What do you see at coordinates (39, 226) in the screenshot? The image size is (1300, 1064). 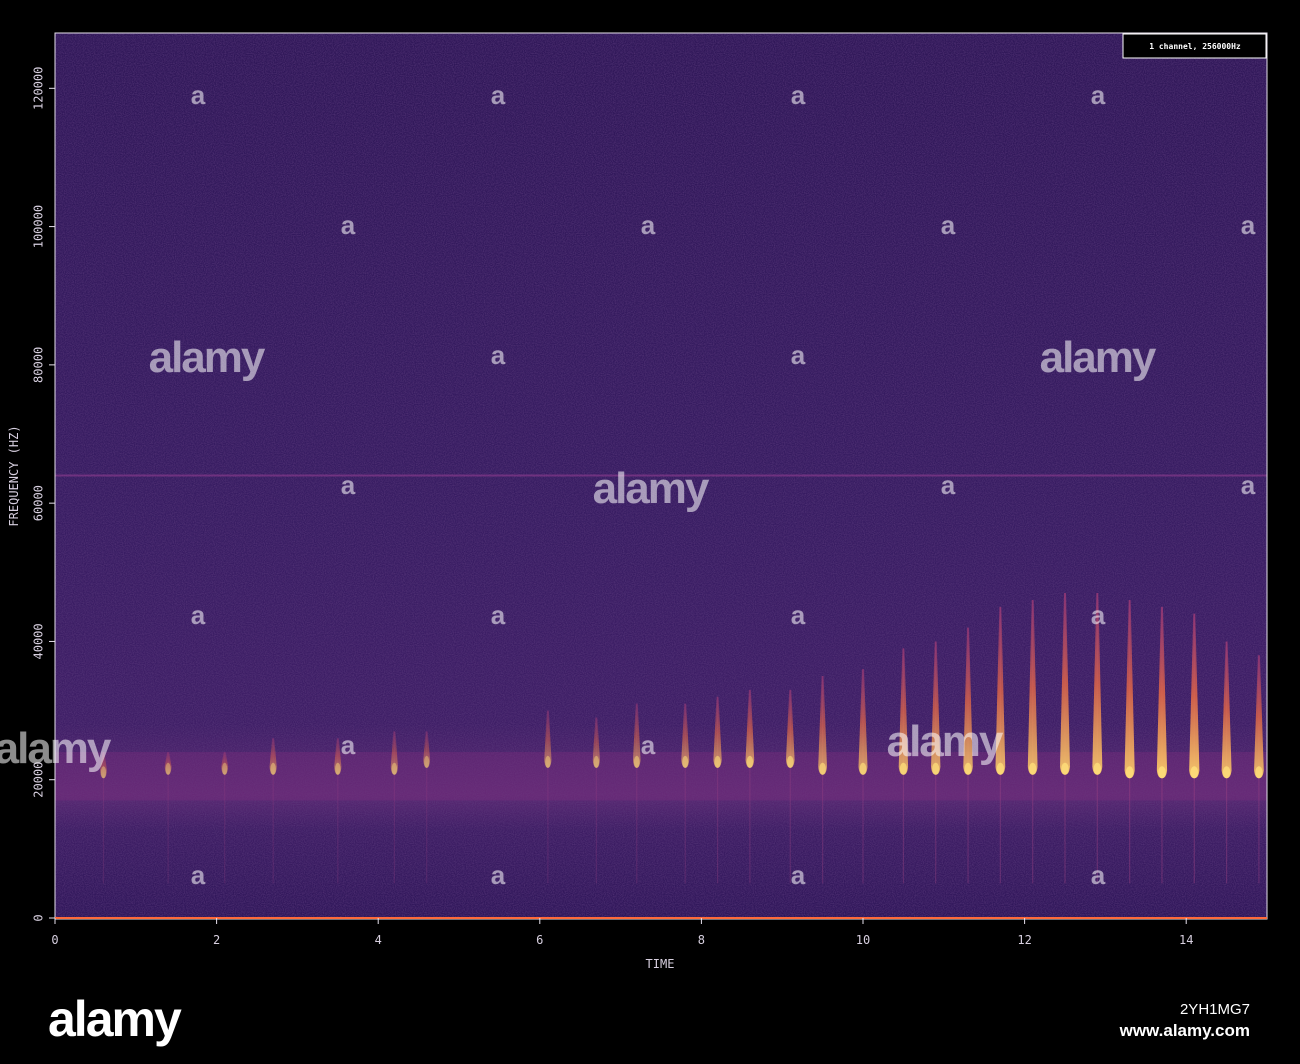 I see `y-tick-label: 100000` at bounding box center [39, 226].